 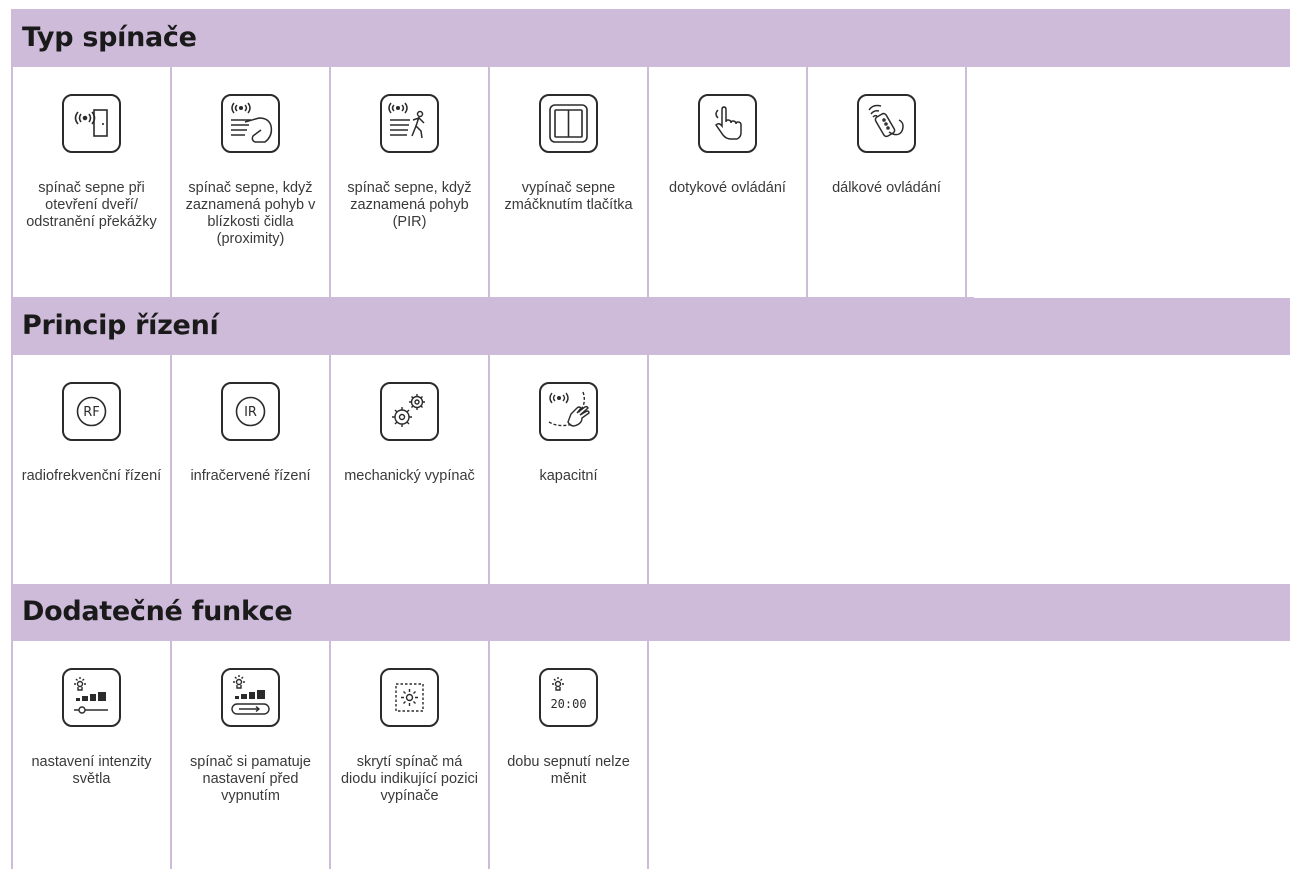 What do you see at coordinates (568, 123) in the screenshot?
I see `push-button-switch-icon` at bounding box center [568, 123].